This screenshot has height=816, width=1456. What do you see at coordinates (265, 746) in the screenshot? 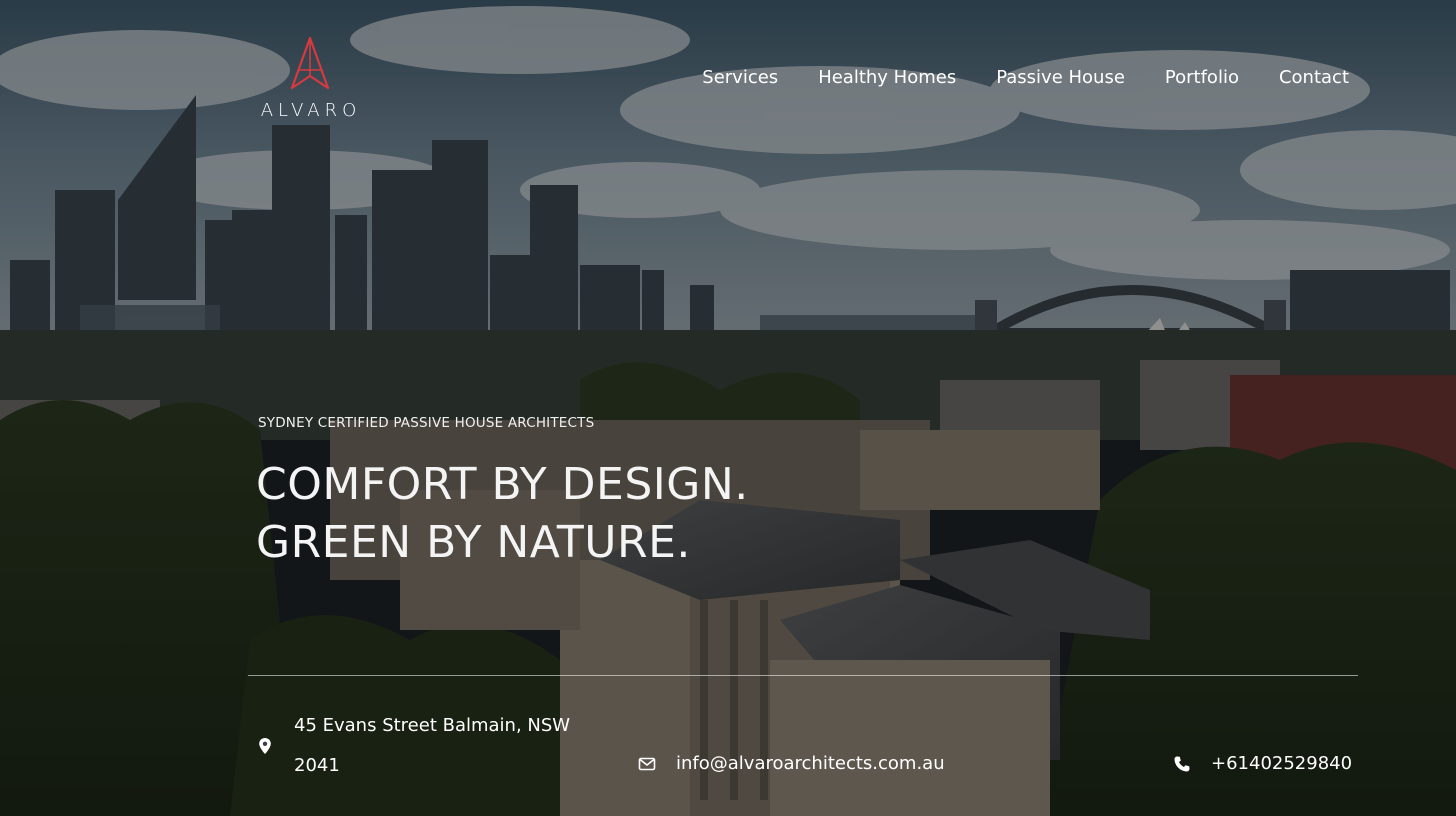
I see `map-pin-icon` at bounding box center [265, 746].